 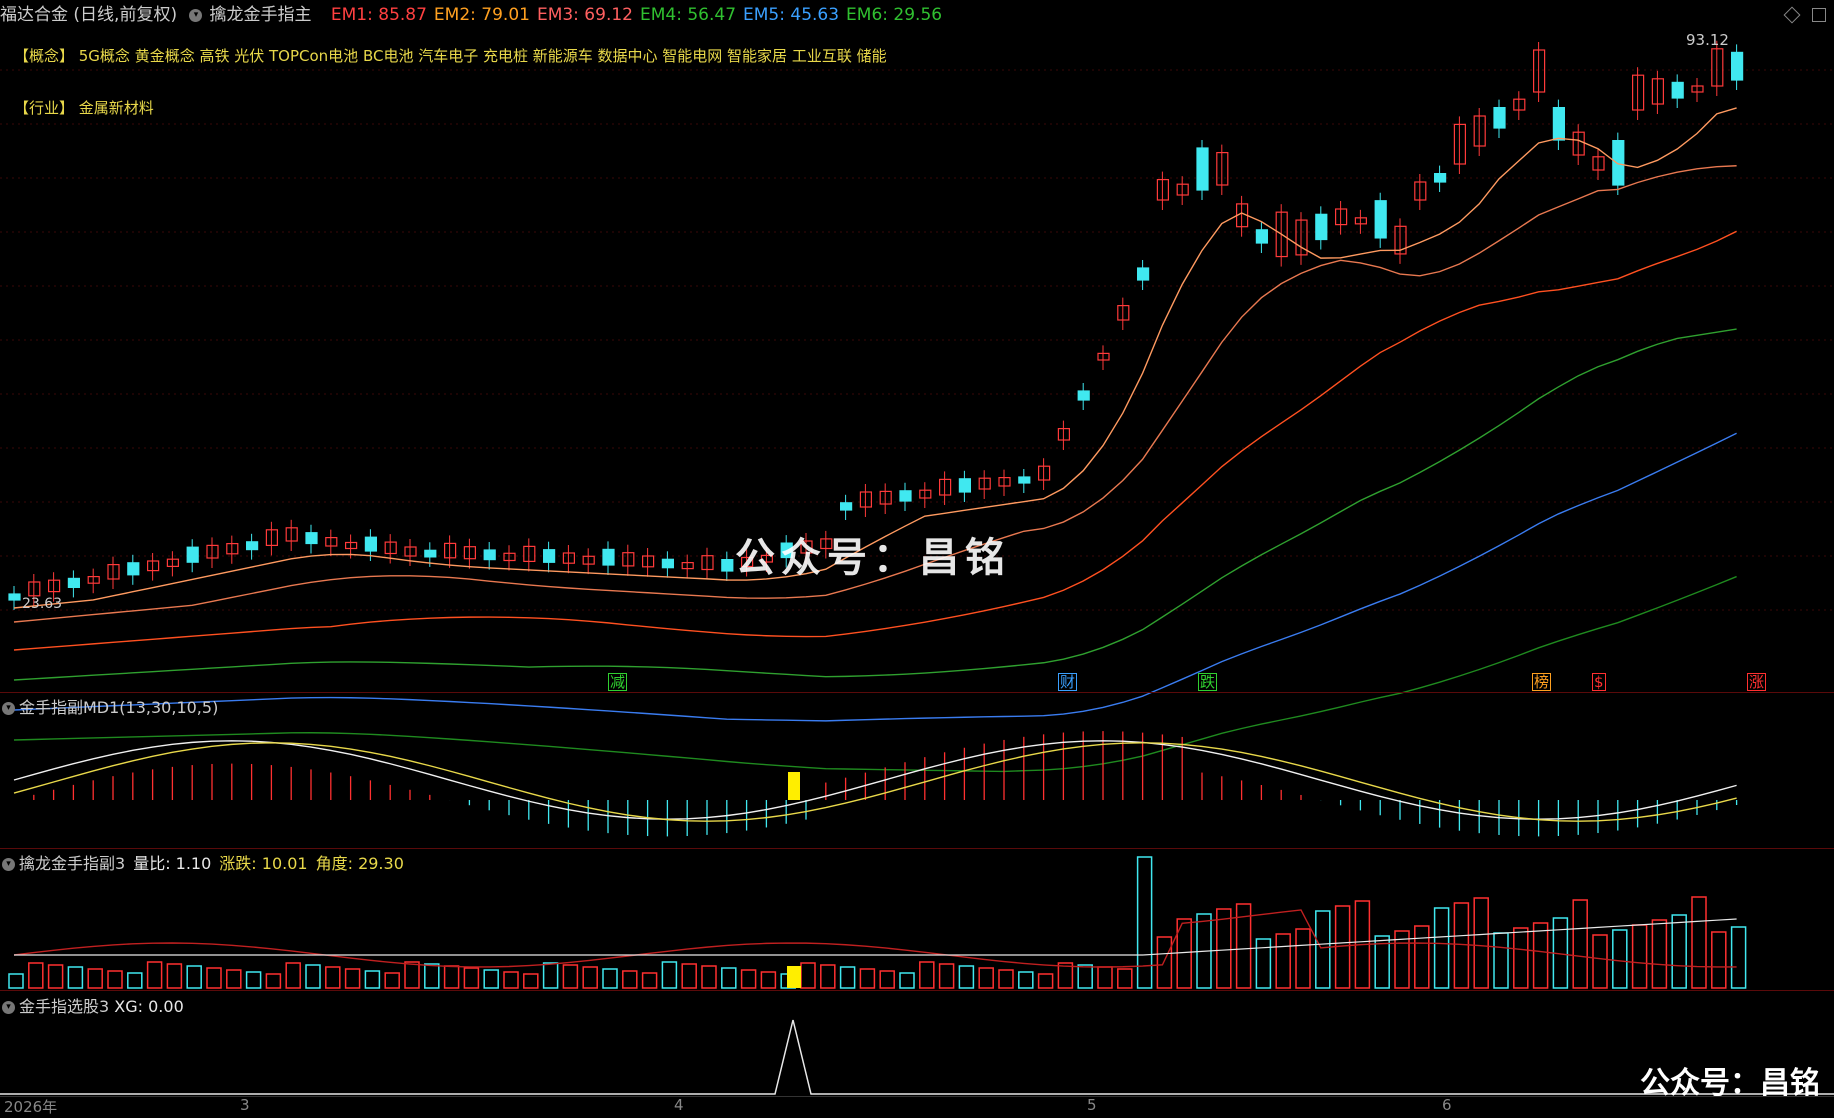 I want to click on panel3-title: ▾ 擒龙金手指副3 量比: 1.10 涨跌: 10.01 角度: 29.30, so click(x=203, y=862).